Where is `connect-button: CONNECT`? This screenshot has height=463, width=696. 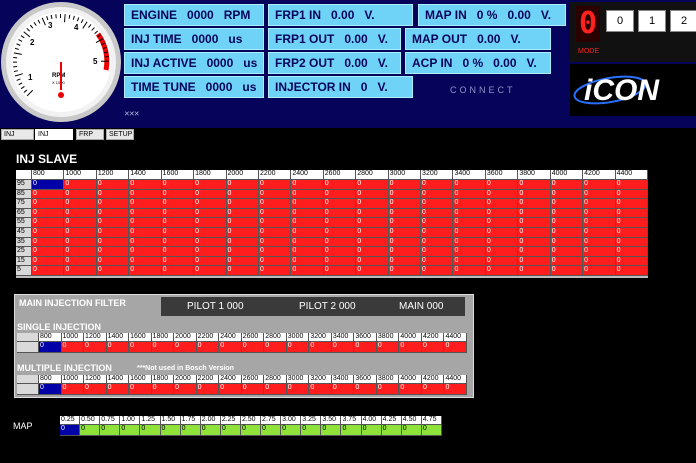 connect-button: CONNECT is located at coordinates (483, 90).